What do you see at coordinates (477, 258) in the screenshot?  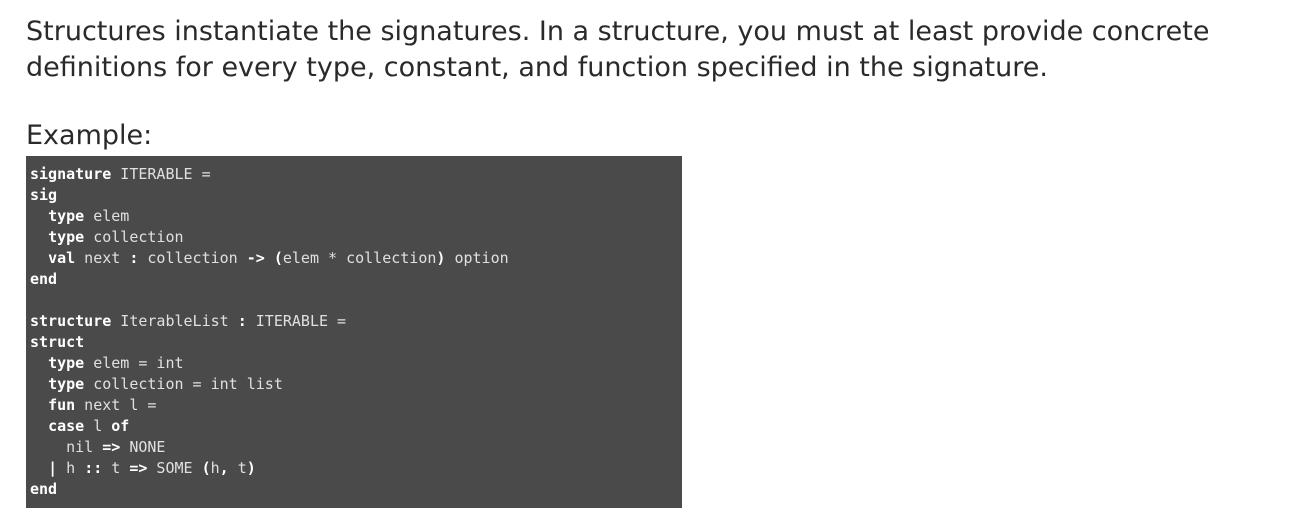 I see `code-text: option` at bounding box center [477, 258].